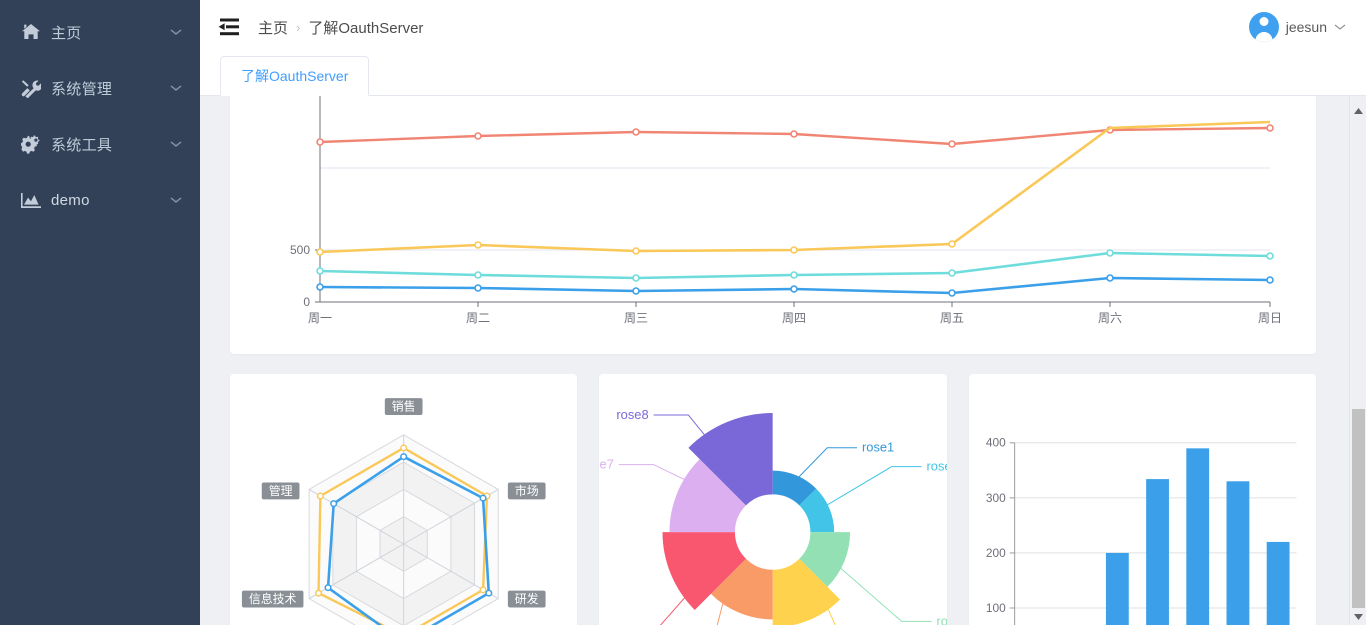 Image resolution: width=1366 pixels, height=625 pixels. What do you see at coordinates (1357, 360) in the screenshot?
I see `content-scrollbar` at bounding box center [1357, 360].